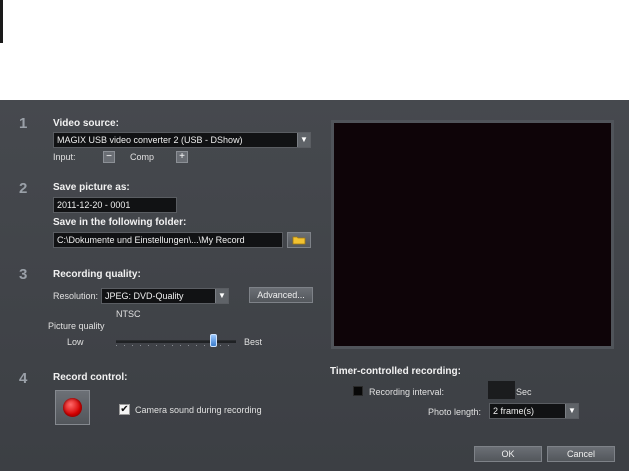  What do you see at coordinates (508, 454) in the screenshot?
I see `ok-button: OK` at bounding box center [508, 454].